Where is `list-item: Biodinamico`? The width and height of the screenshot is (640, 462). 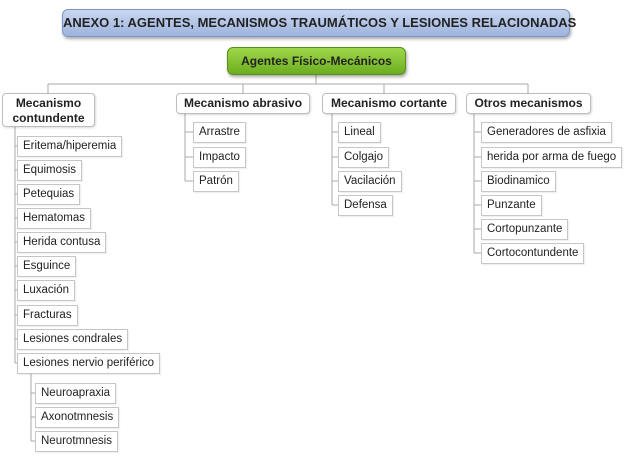 list-item: Biodinamico is located at coordinates (518, 181).